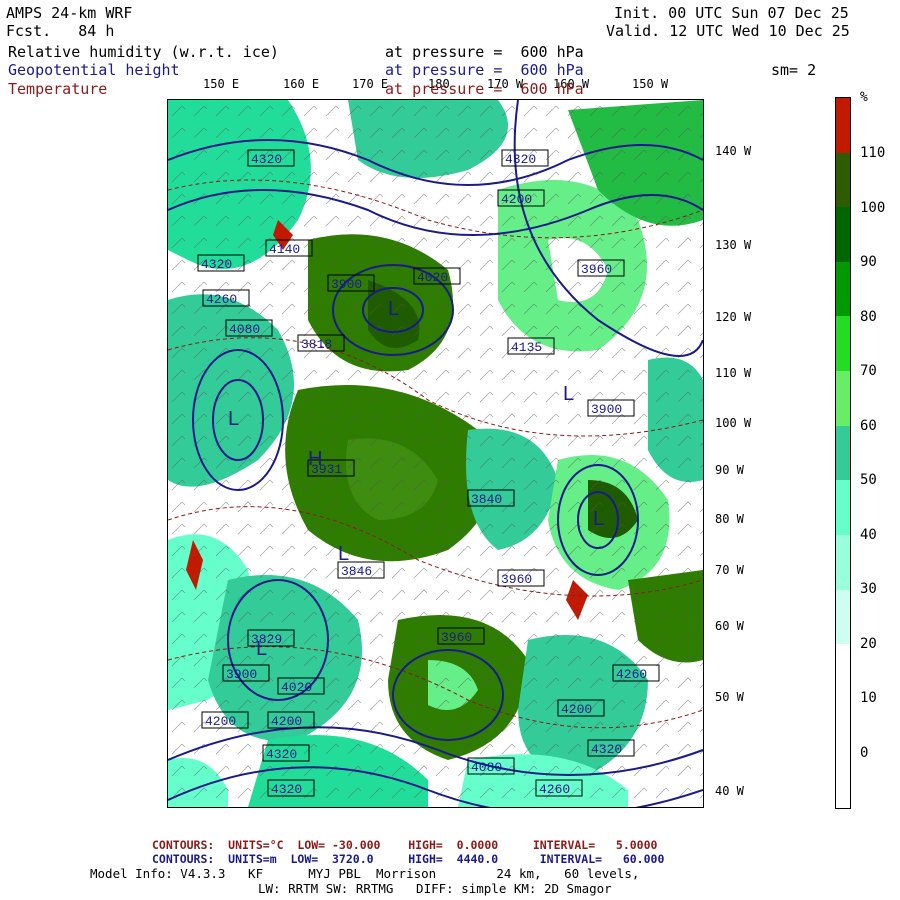 Image resolution: width=900 pixels, height=900 pixels. What do you see at coordinates (650, 84) in the screenshot?
I see `lon-label-top: 150 W` at bounding box center [650, 84].